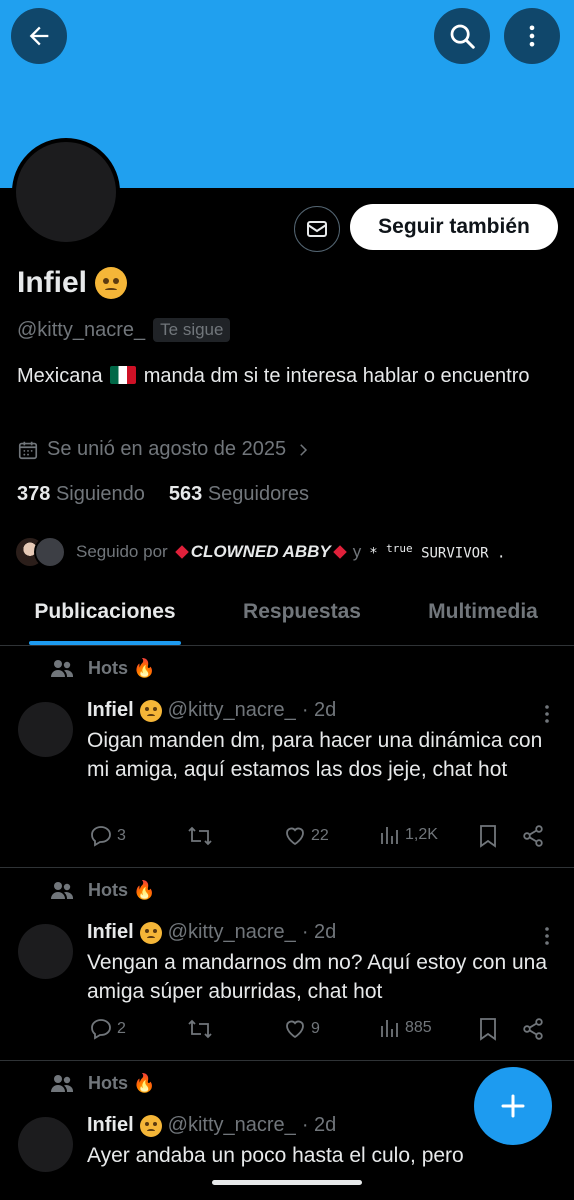 The width and height of the screenshot is (574, 1200). What do you see at coordinates (122, 551) in the screenshot?
I see `followed-by-prefix: Seguido por` at bounding box center [122, 551].